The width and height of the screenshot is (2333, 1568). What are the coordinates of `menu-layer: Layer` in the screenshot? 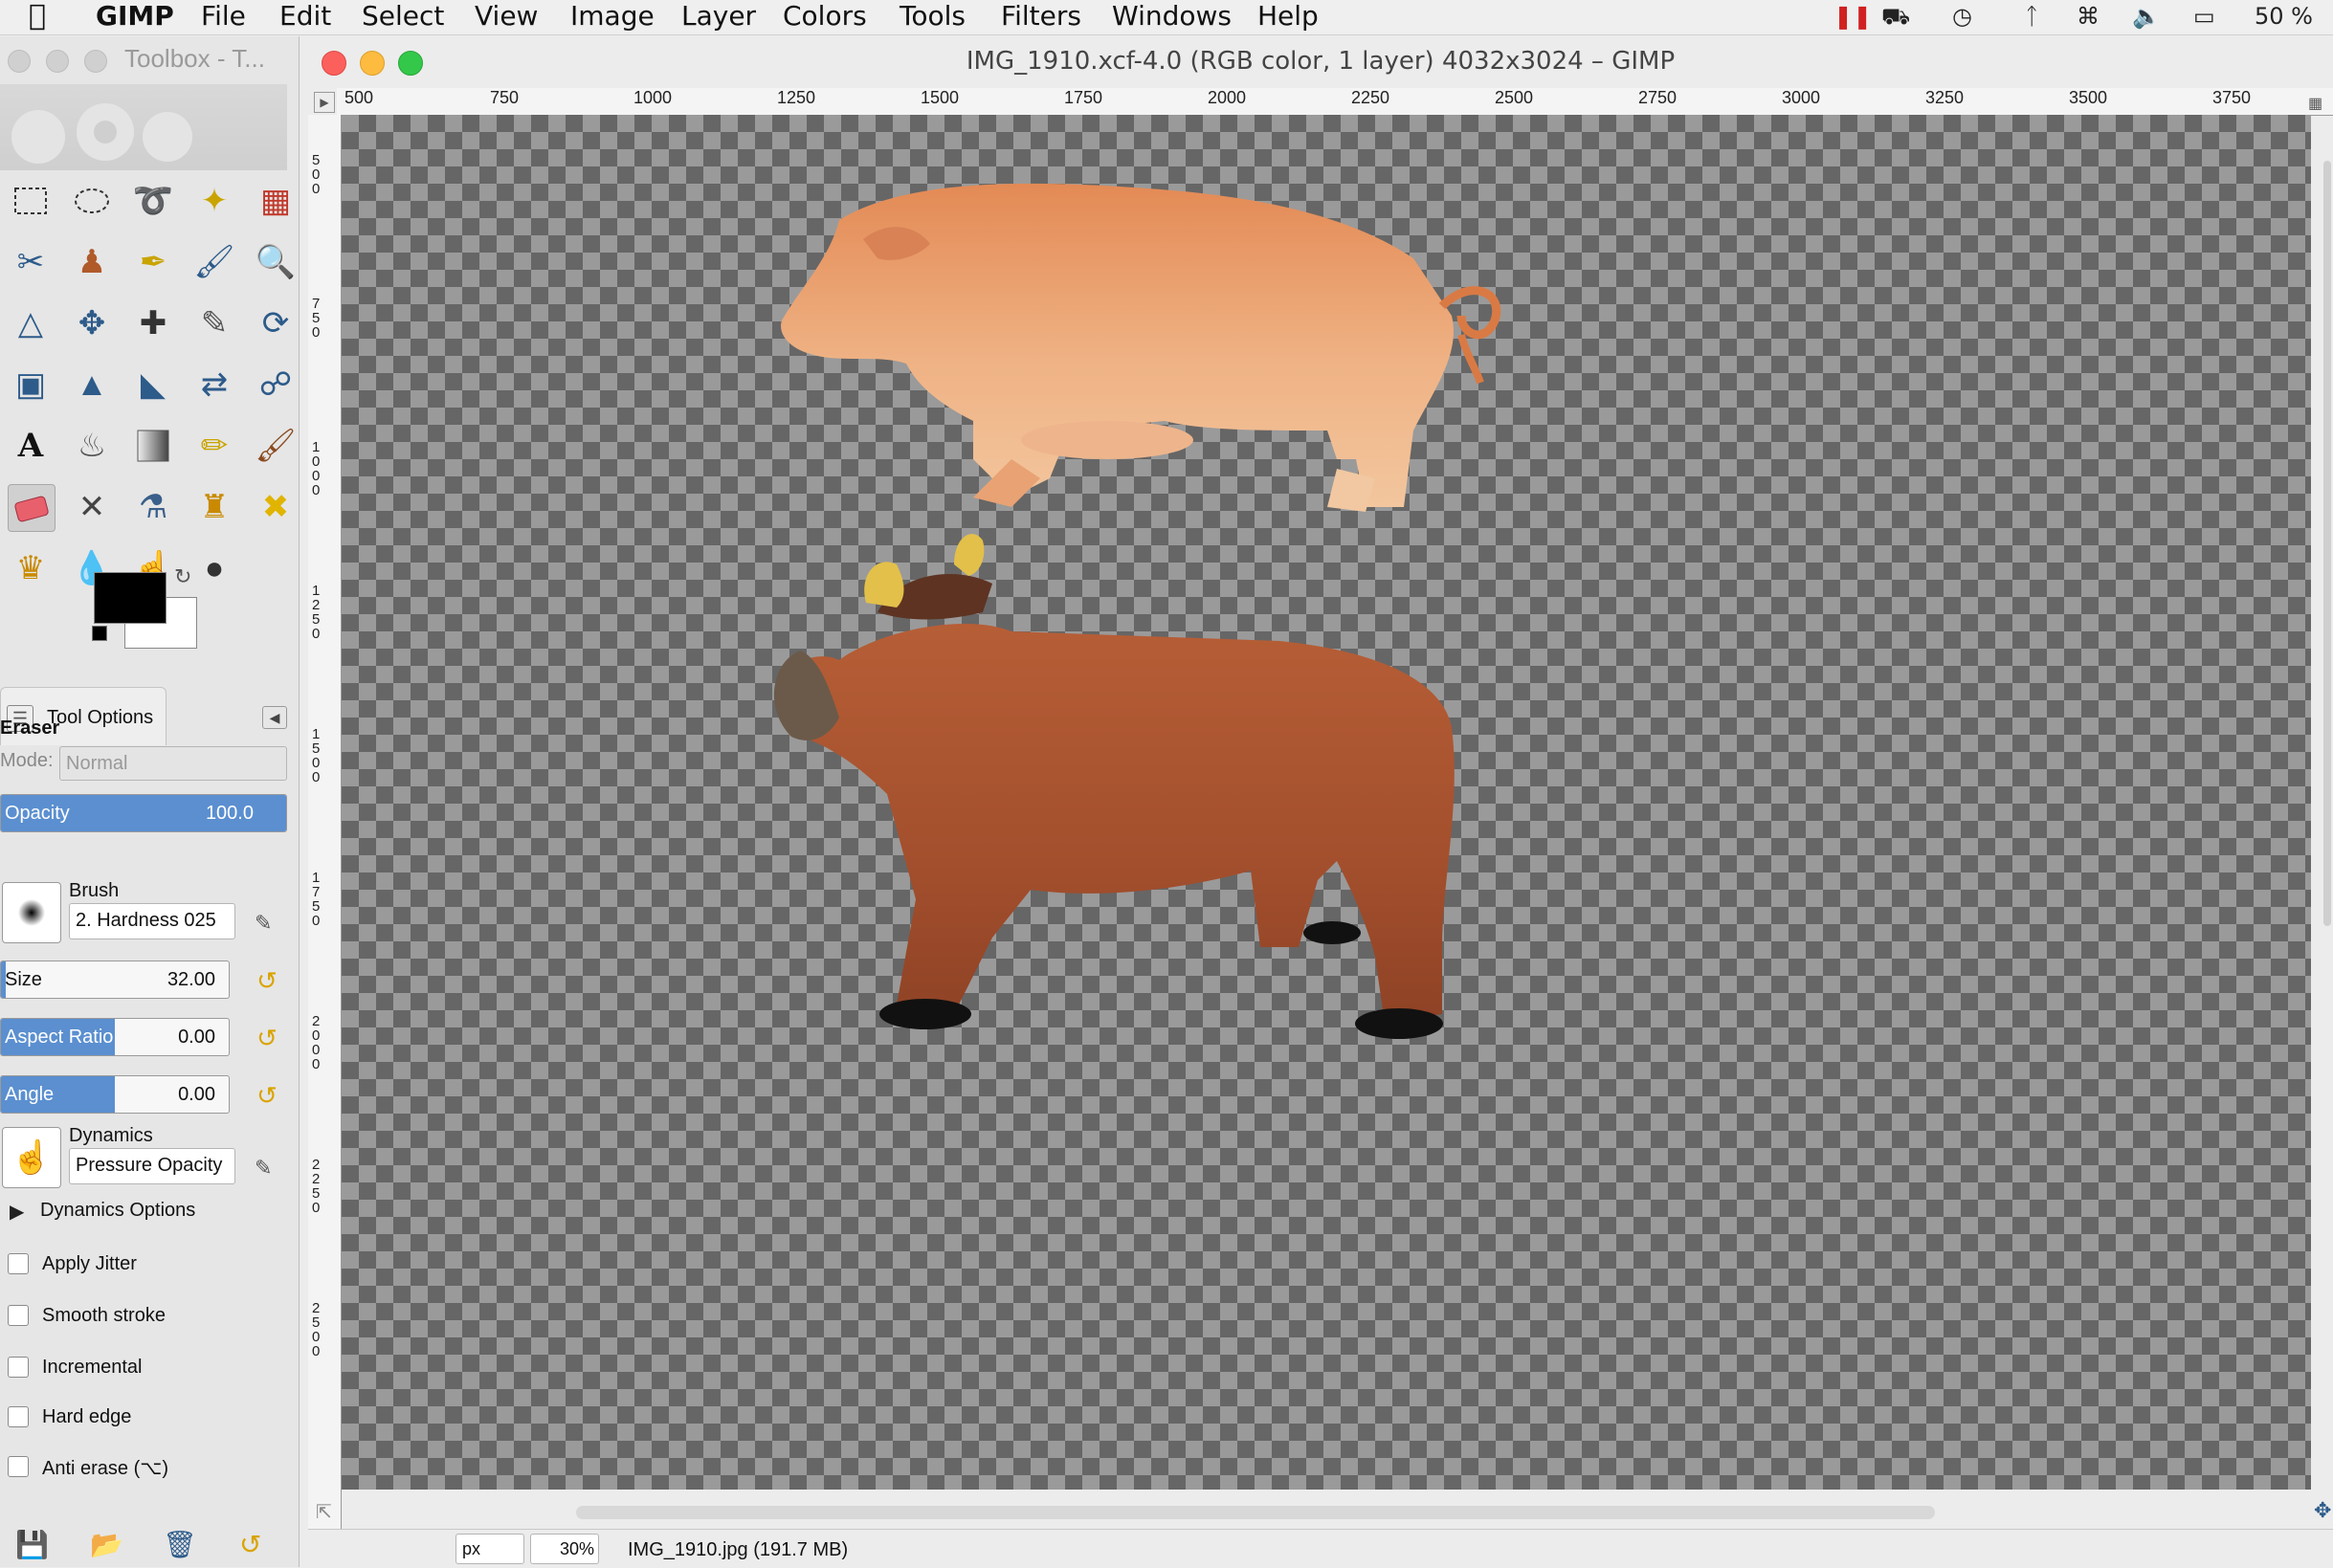 It's located at (718, 17).